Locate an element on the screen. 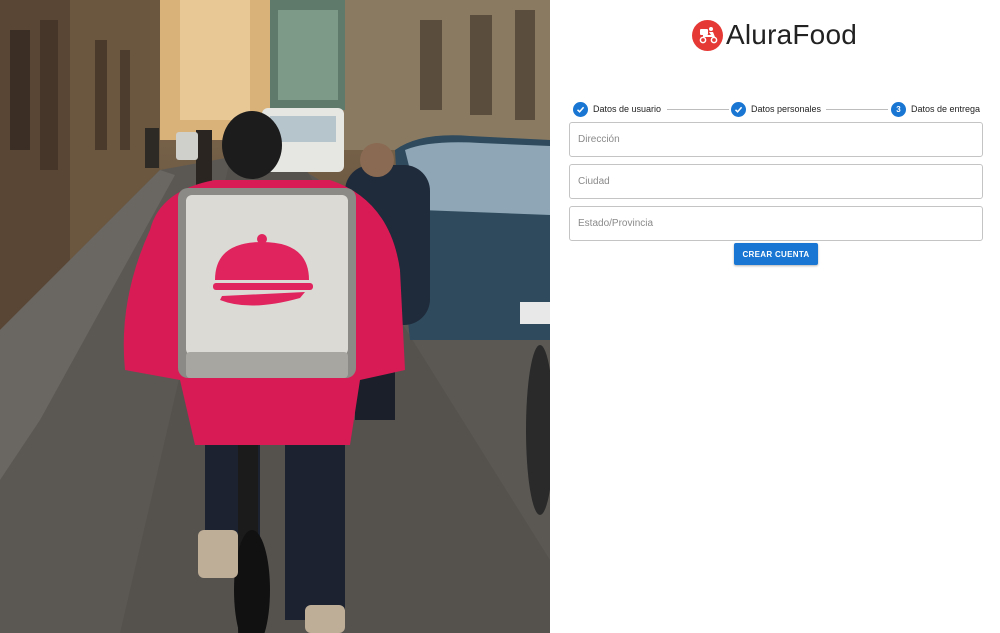 The height and width of the screenshot is (633, 1000). state-province-field is located at coordinates (776, 223).